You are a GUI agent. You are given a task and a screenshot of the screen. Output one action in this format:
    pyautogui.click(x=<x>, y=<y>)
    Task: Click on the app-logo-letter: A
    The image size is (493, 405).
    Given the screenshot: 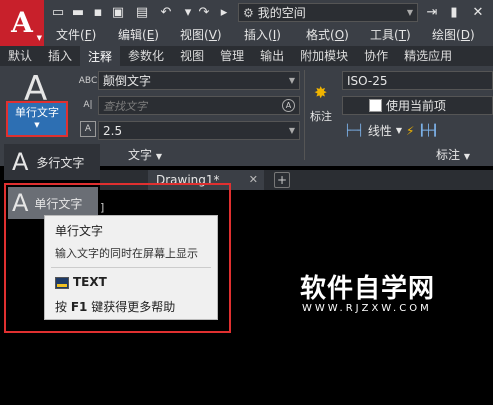 What is the action you would take?
    pyautogui.click(x=22, y=22)
    